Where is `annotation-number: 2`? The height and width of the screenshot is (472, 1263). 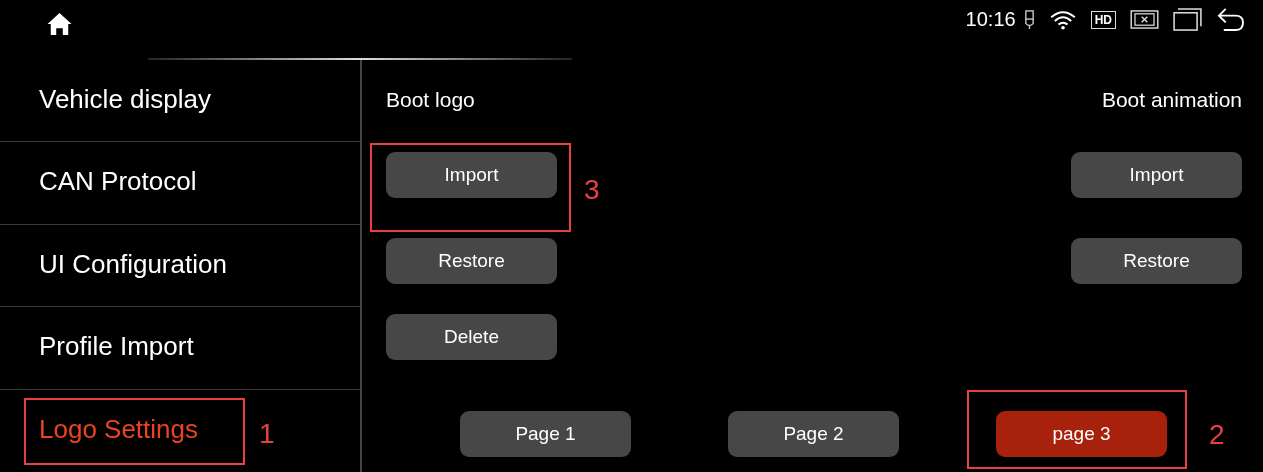 annotation-number: 2 is located at coordinates (1217, 435).